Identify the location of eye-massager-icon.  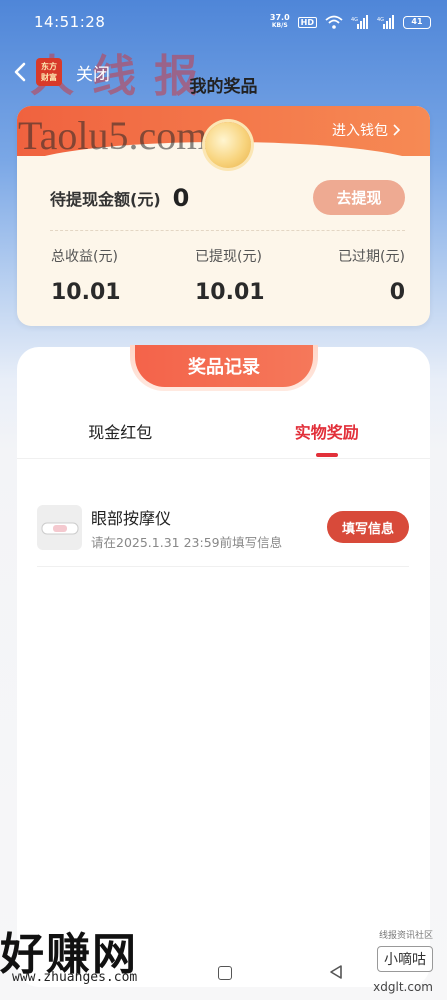
(59, 528).